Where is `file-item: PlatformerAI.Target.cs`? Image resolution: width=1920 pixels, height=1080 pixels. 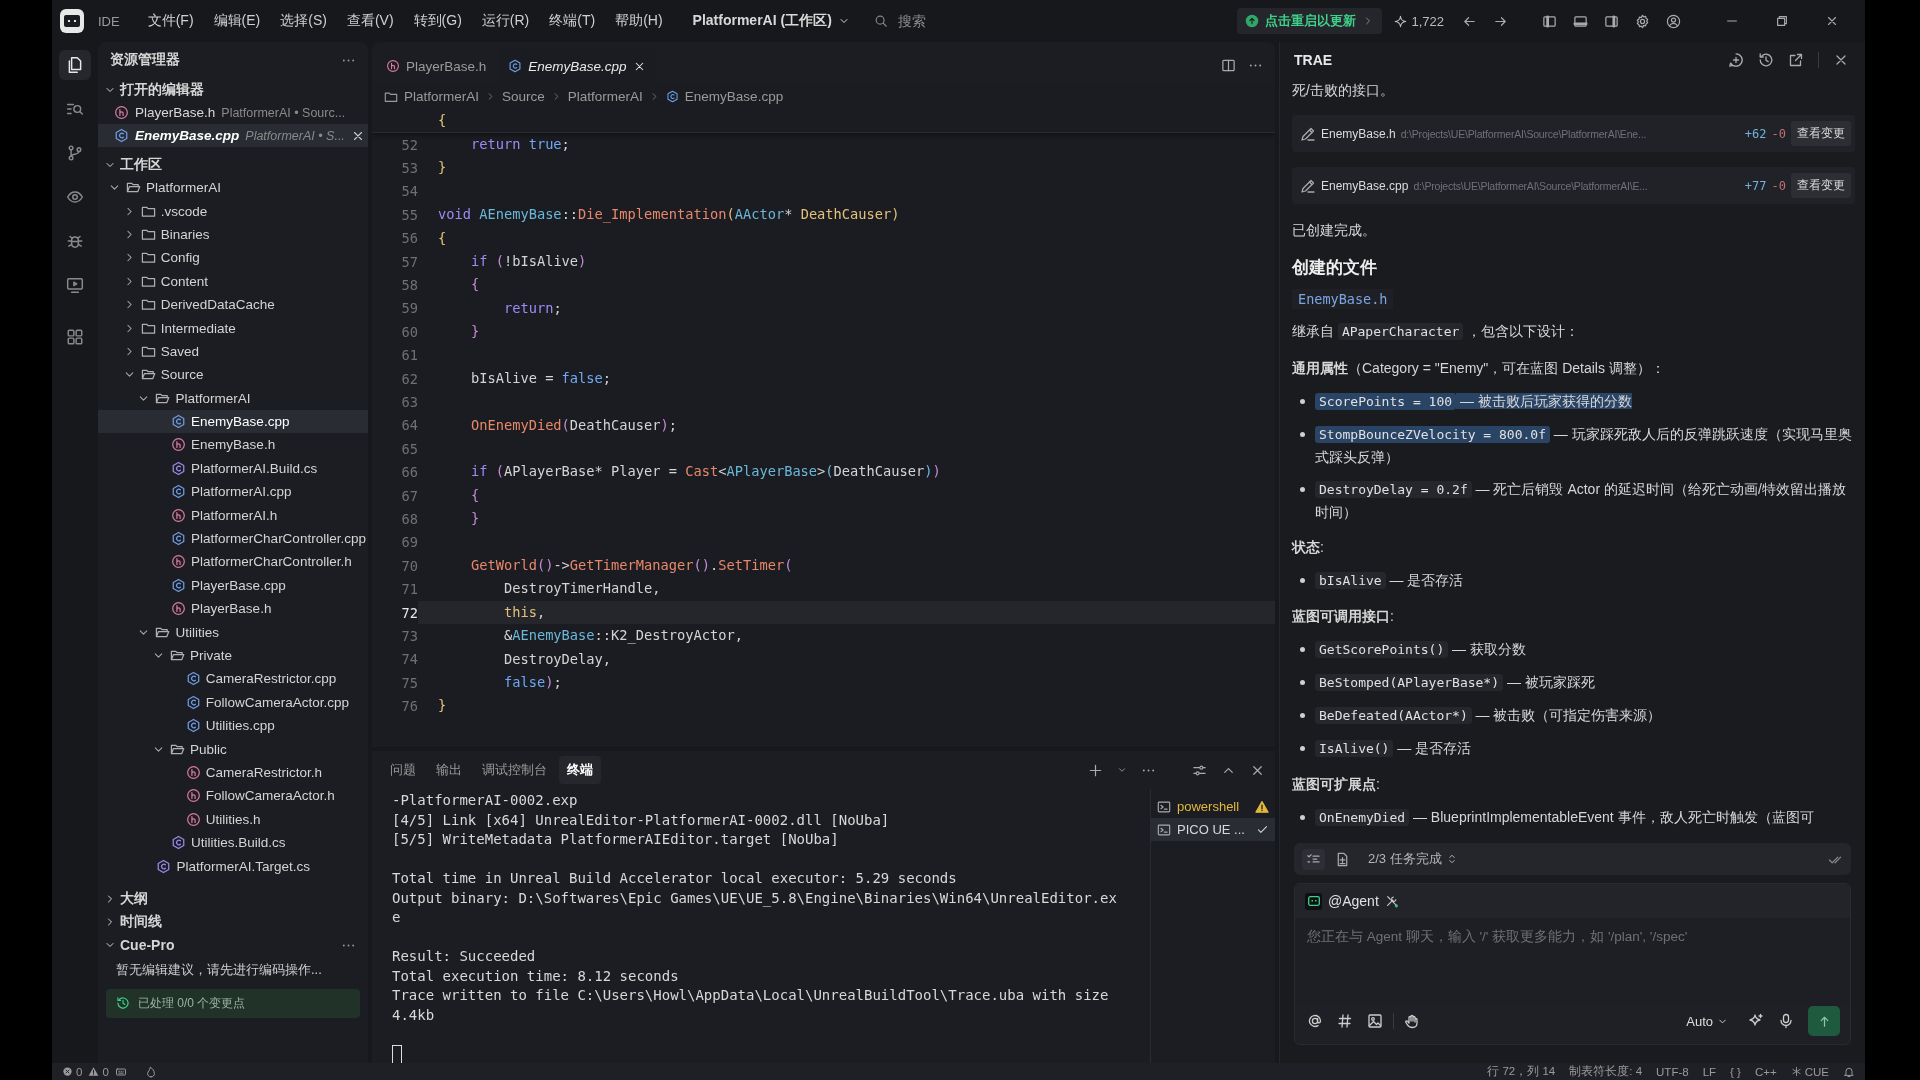
file-item: PlatformerAI.Target.cs is located at coordinates (233, 866).